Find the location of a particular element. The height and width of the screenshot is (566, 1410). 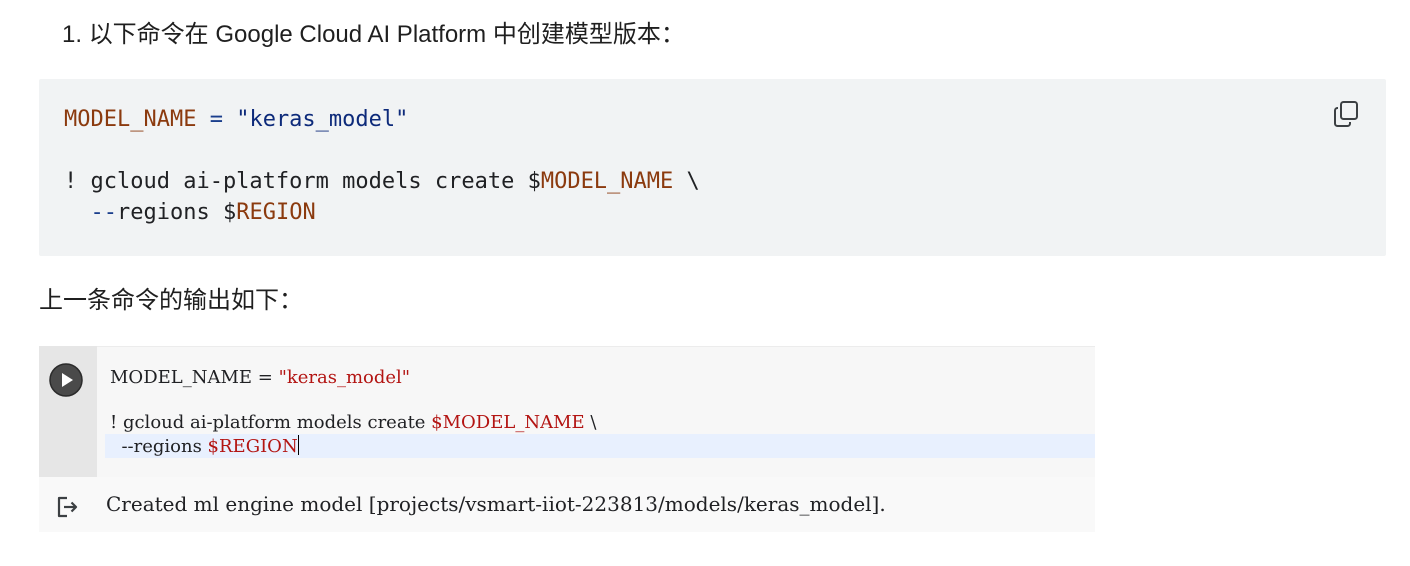

code-token-plain: \ is located at coordinates (686, 181).